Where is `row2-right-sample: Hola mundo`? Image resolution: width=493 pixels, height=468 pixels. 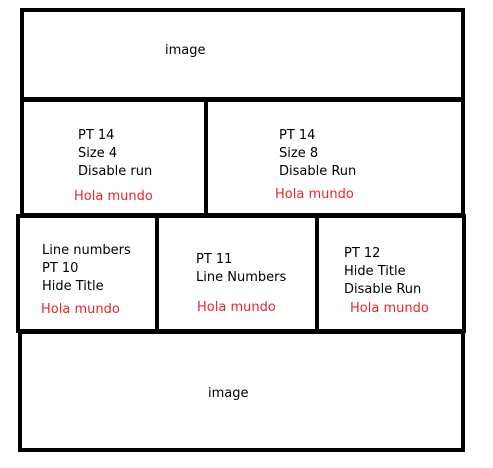
row2-right-sample: Hola mundo is located at coordinates (389, 308).